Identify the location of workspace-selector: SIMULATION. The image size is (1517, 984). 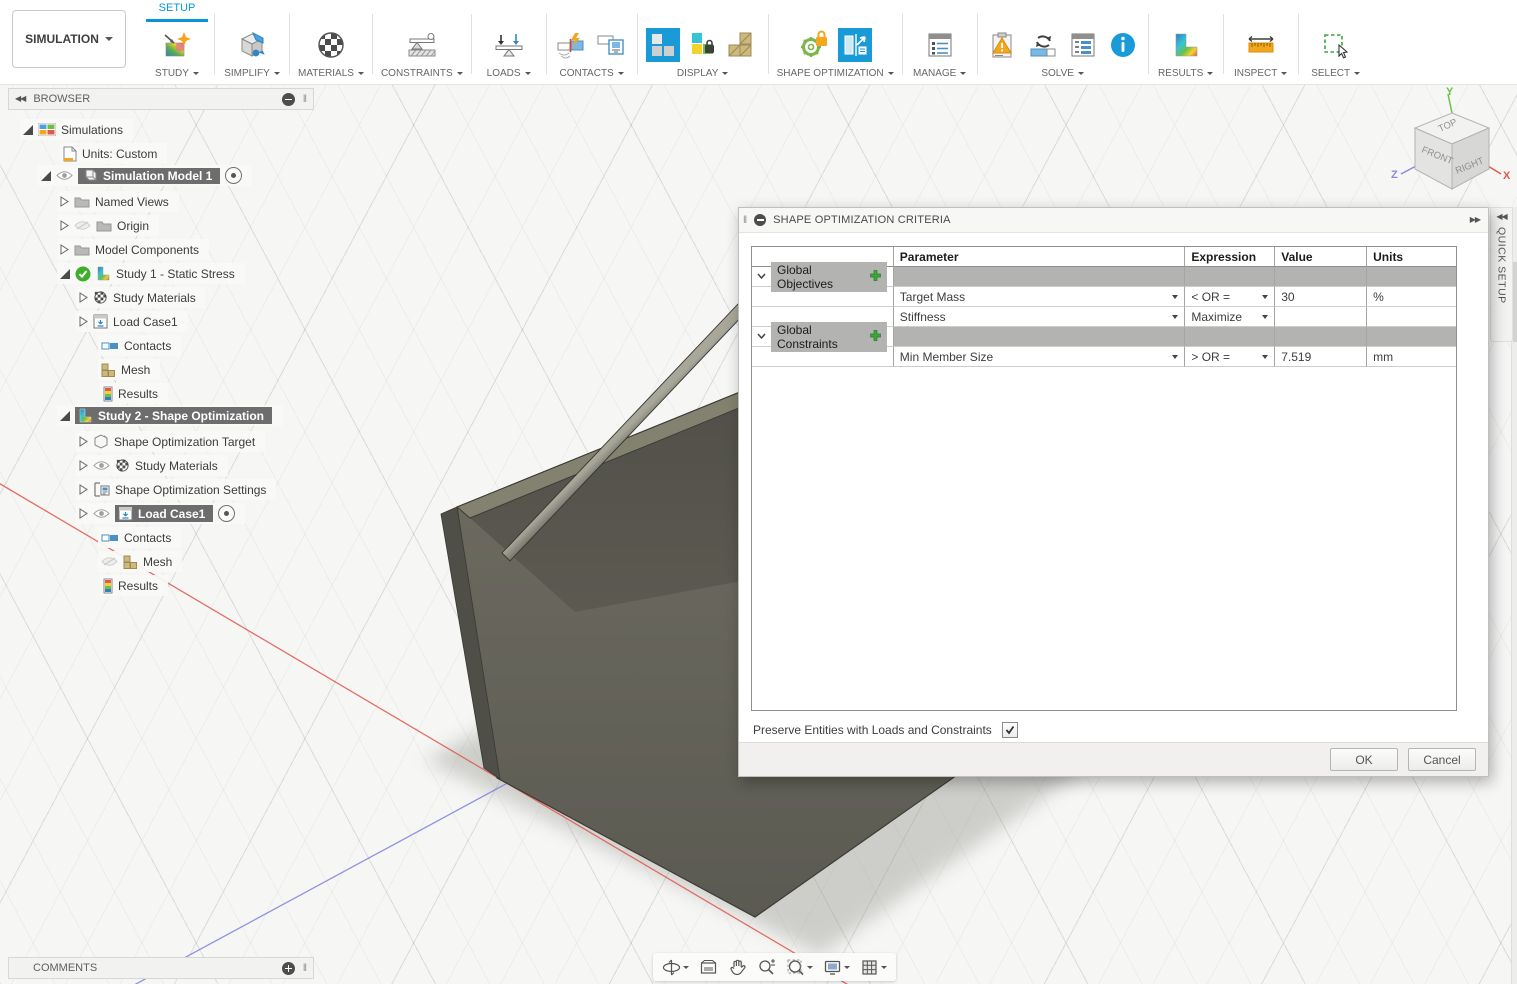
(69, 39).